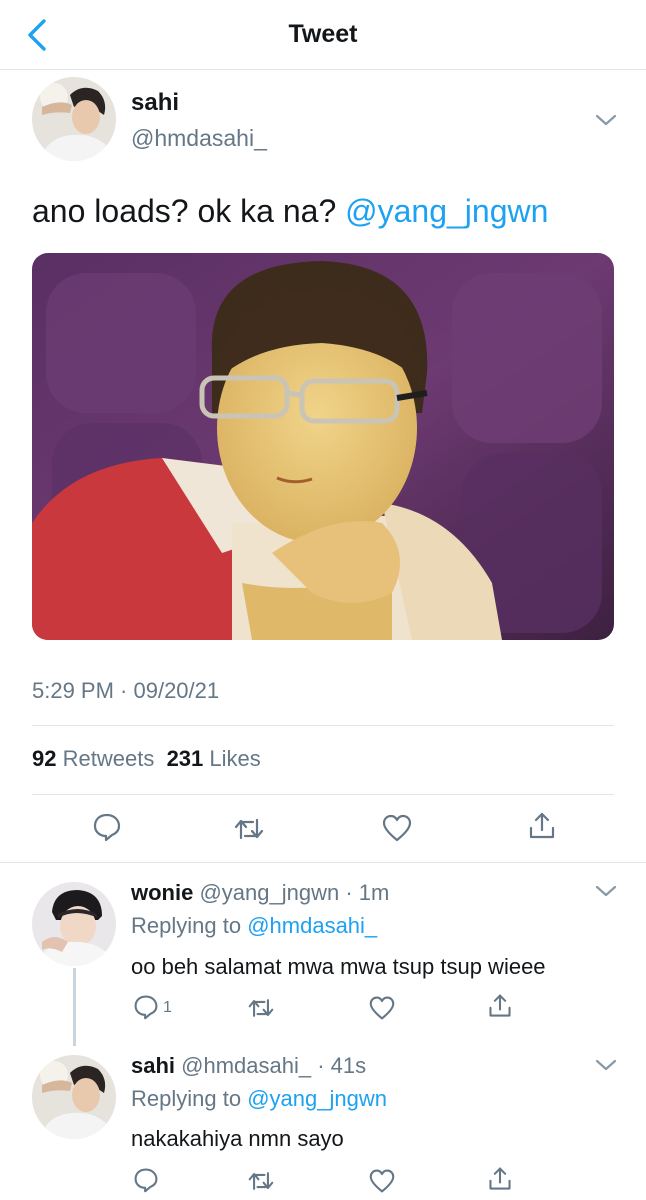  What do you see at coordinates (273, 1065) in the screenshot?
I see `reply-handle-time: @hmdasahi_ · 41s` at bounding box center [273, 1065].